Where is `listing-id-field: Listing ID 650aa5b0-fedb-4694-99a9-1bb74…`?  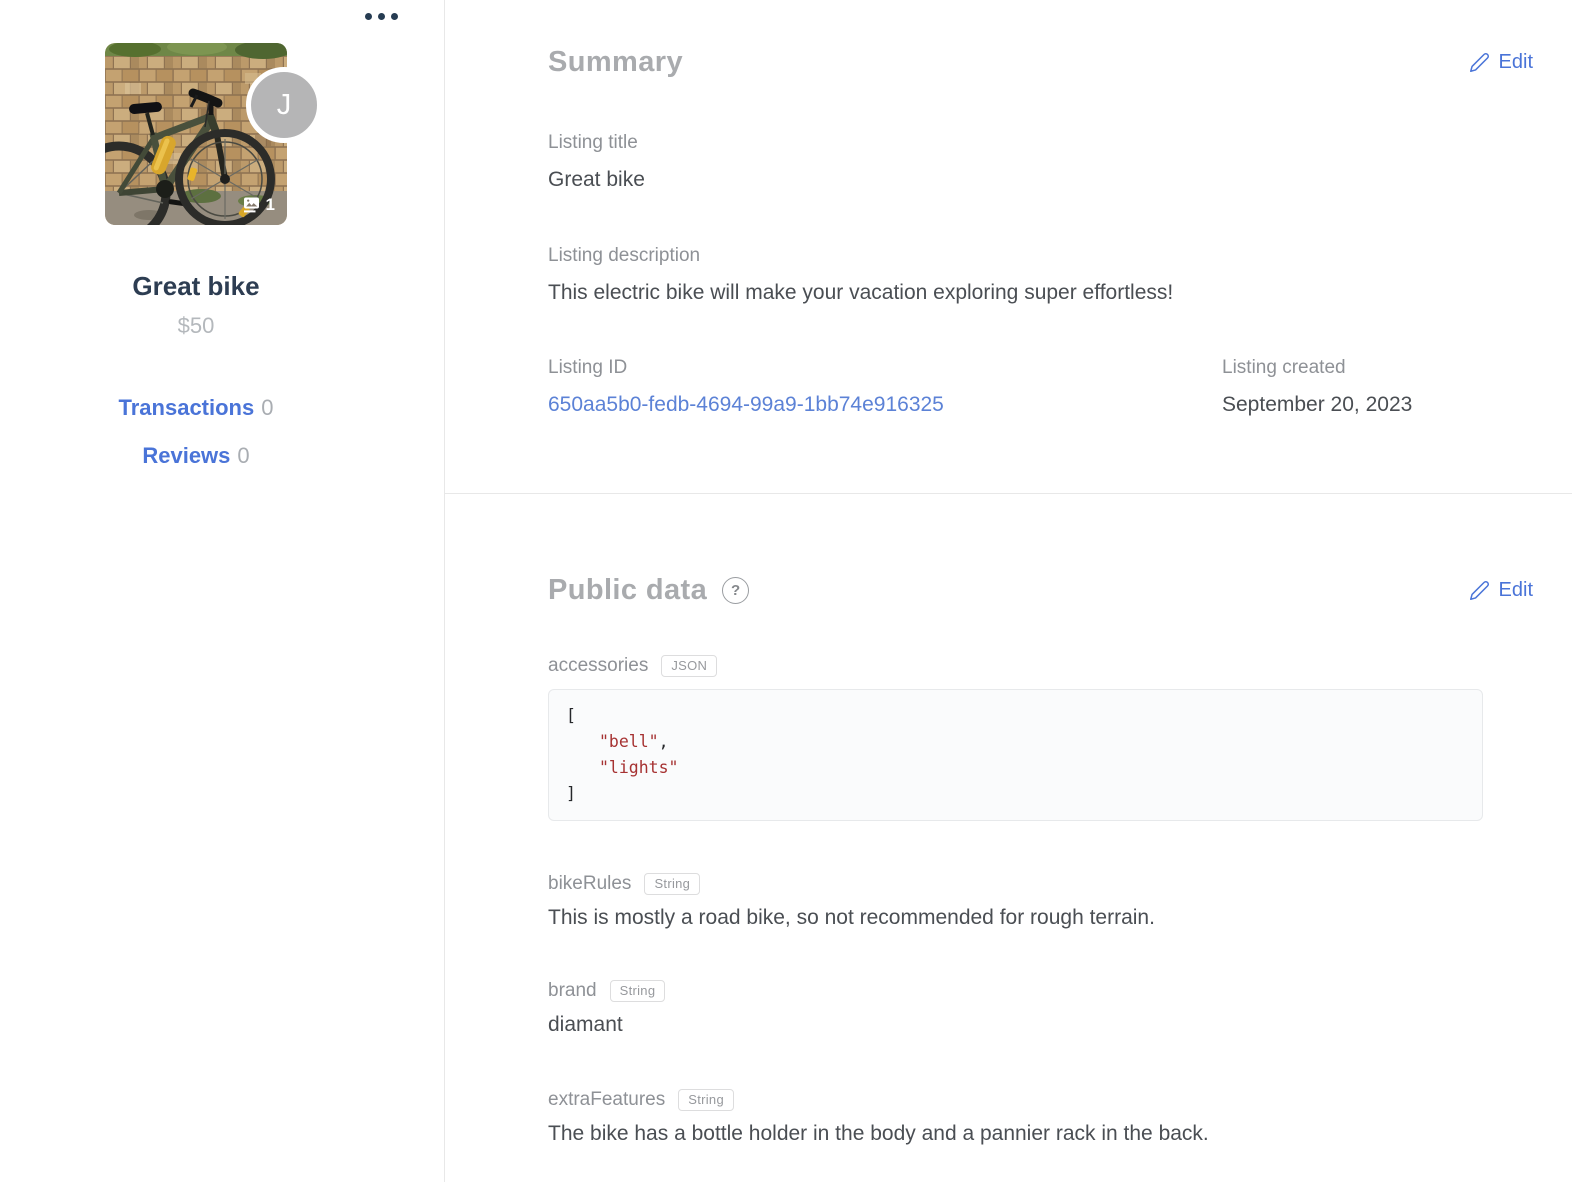
listing-id-field: Listing ID 650aa5b0-fedb-4694-99a9-1bb74… is located at coordinates (885, 387).